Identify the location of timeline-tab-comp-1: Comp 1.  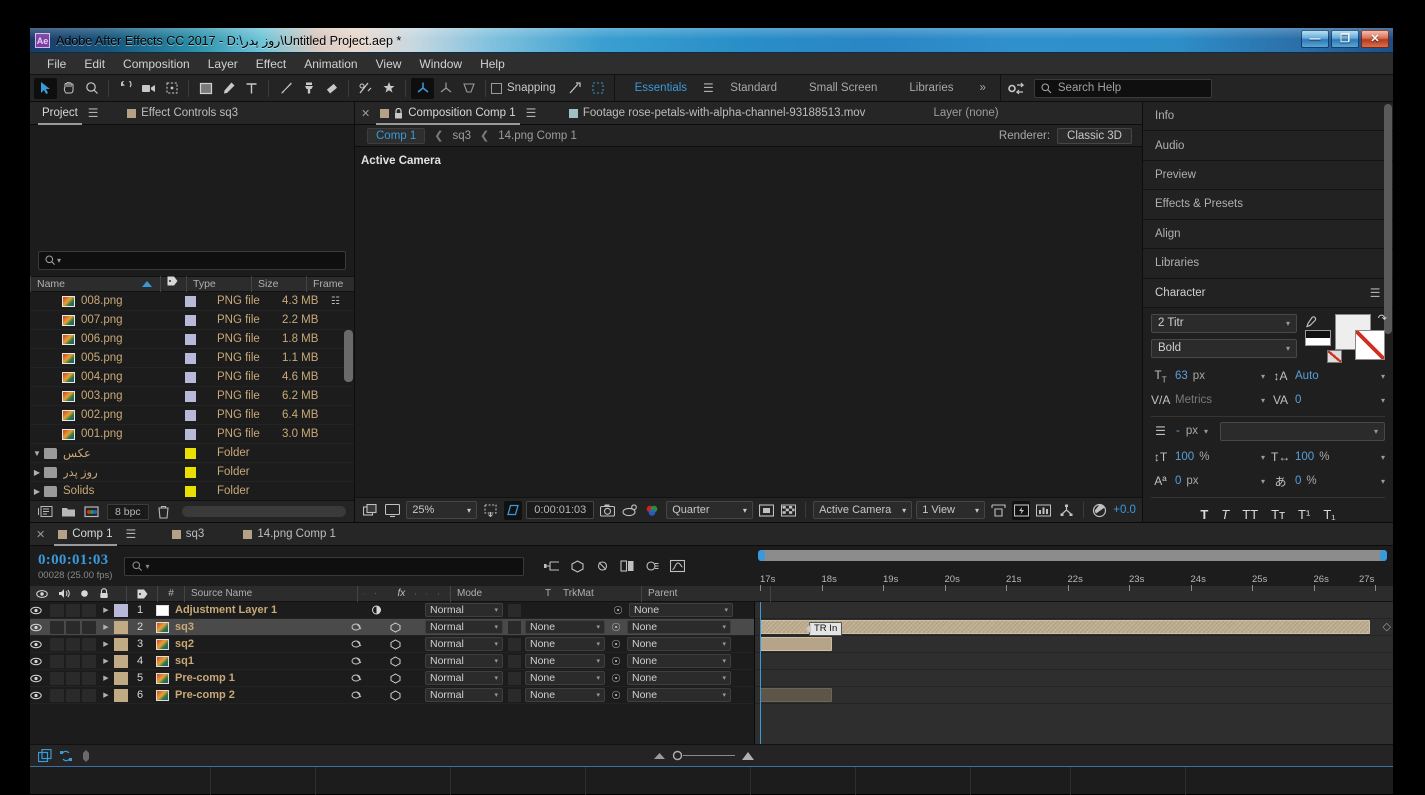
(85, 534).